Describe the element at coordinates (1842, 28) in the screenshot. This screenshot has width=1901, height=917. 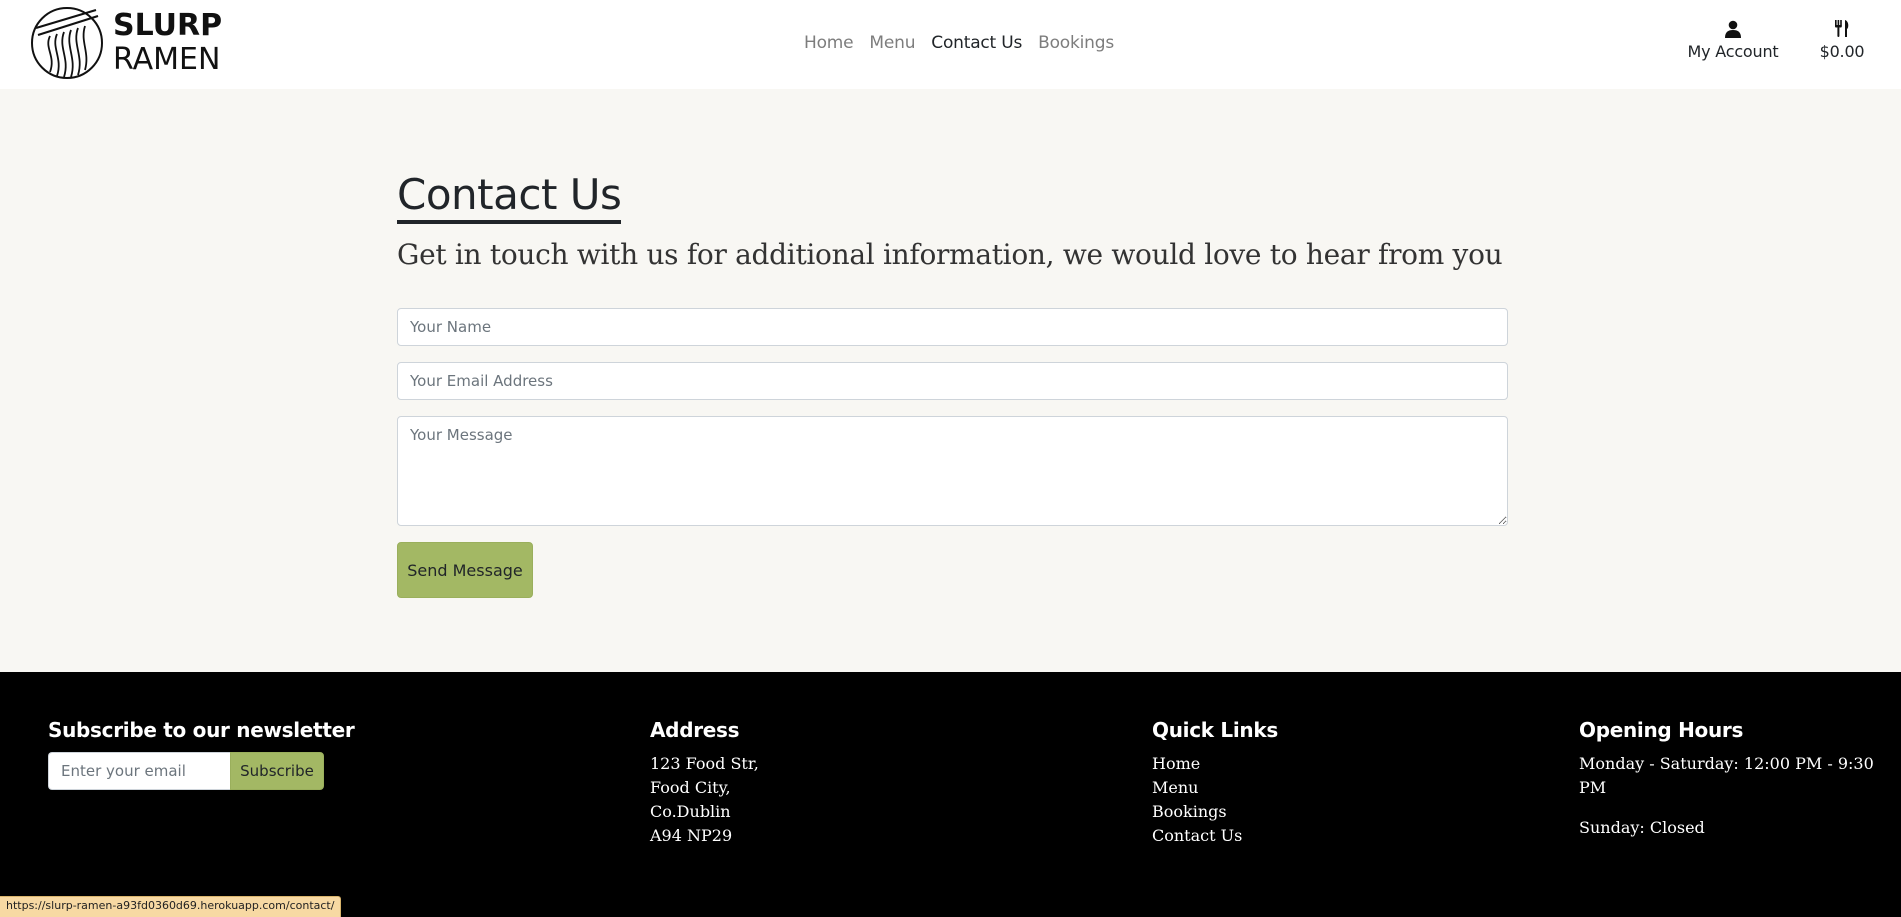
I see `utensils-icon` at that location.